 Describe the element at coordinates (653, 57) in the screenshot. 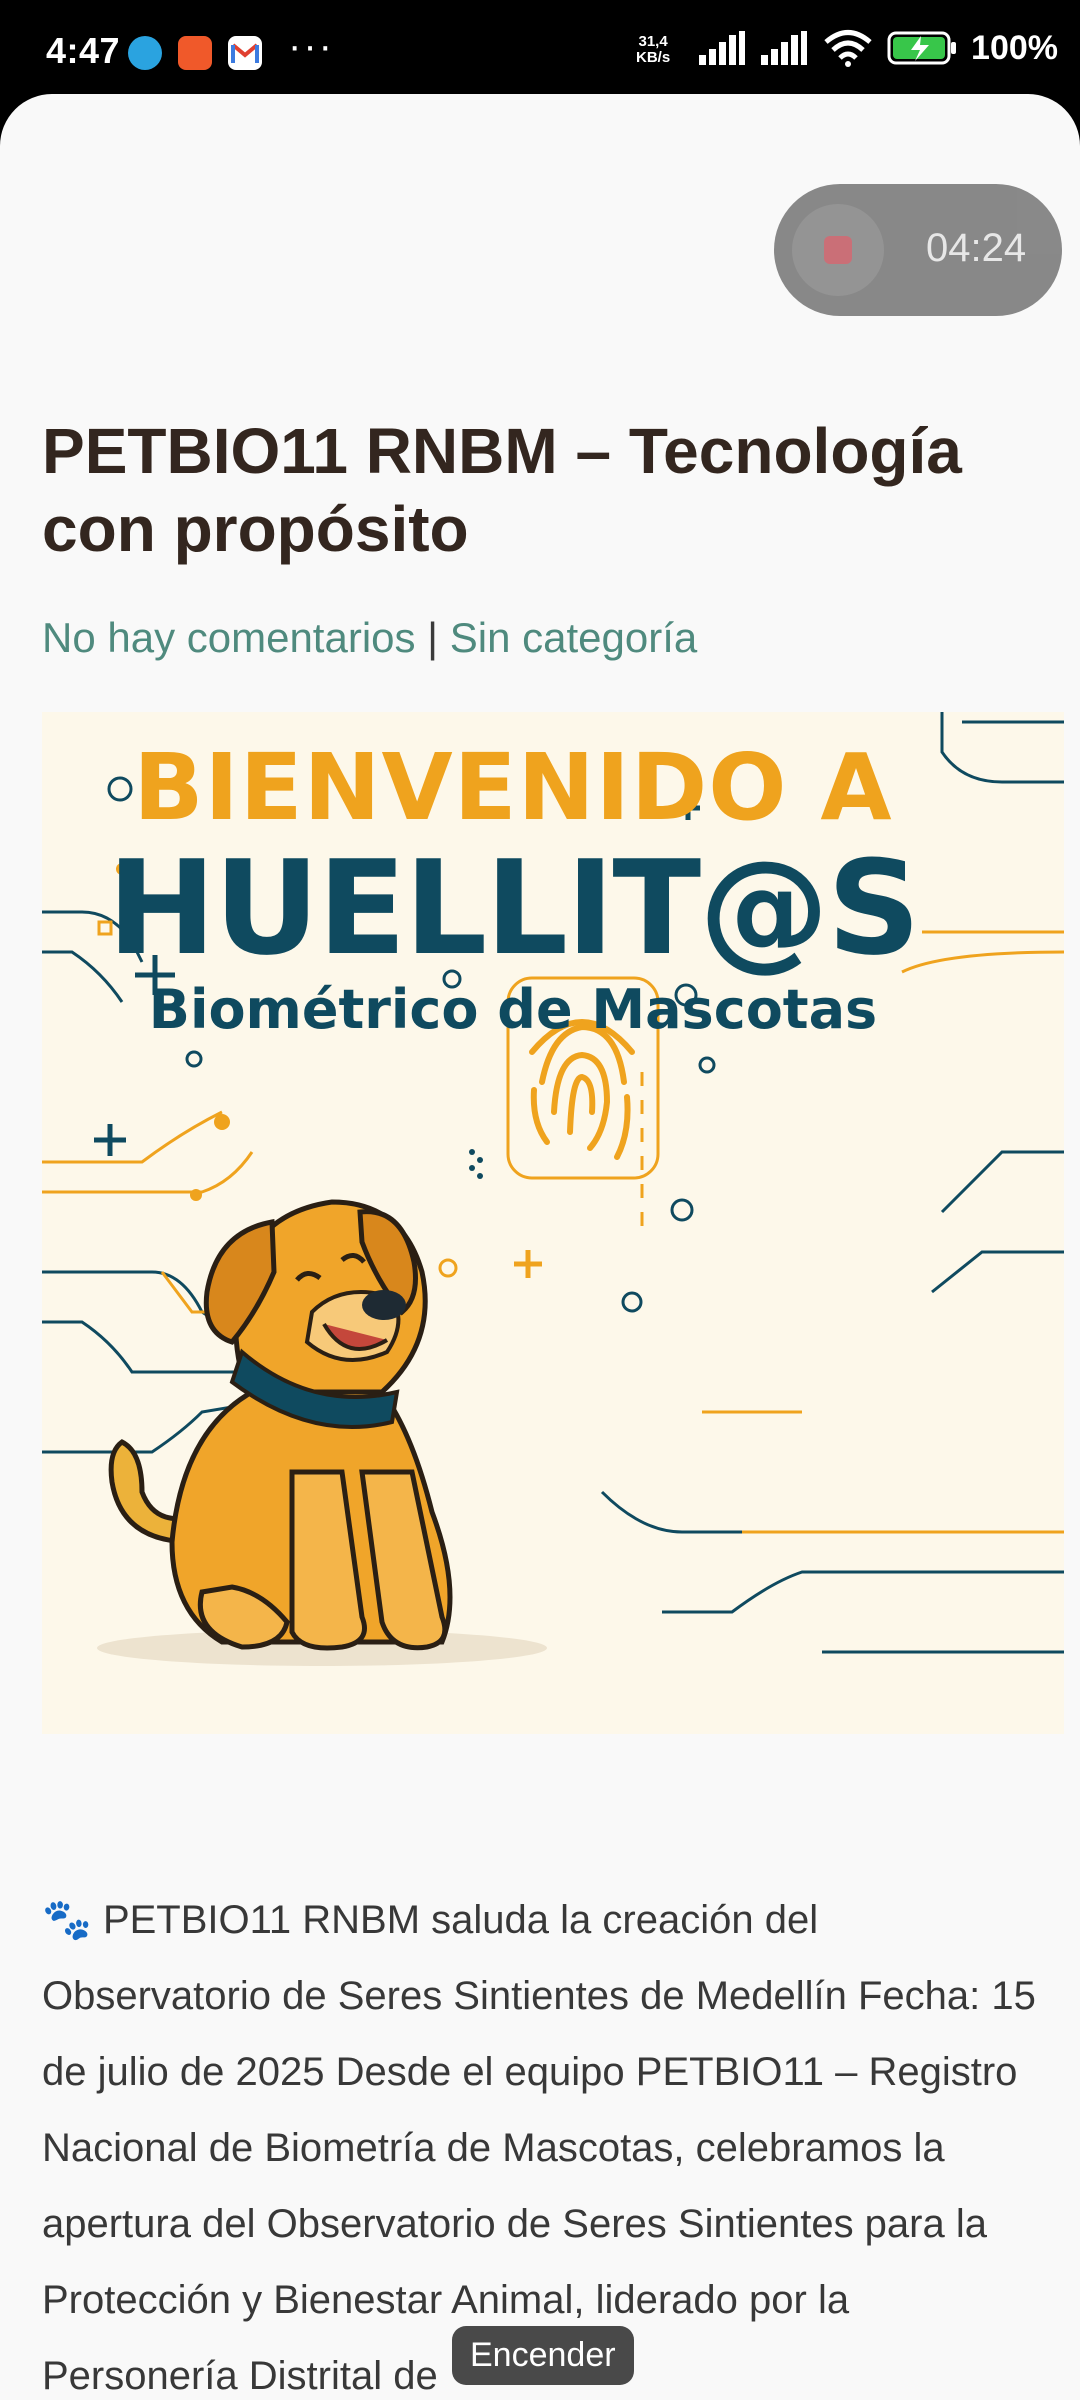

I see `network-speed-unit: KB/s` at that location.